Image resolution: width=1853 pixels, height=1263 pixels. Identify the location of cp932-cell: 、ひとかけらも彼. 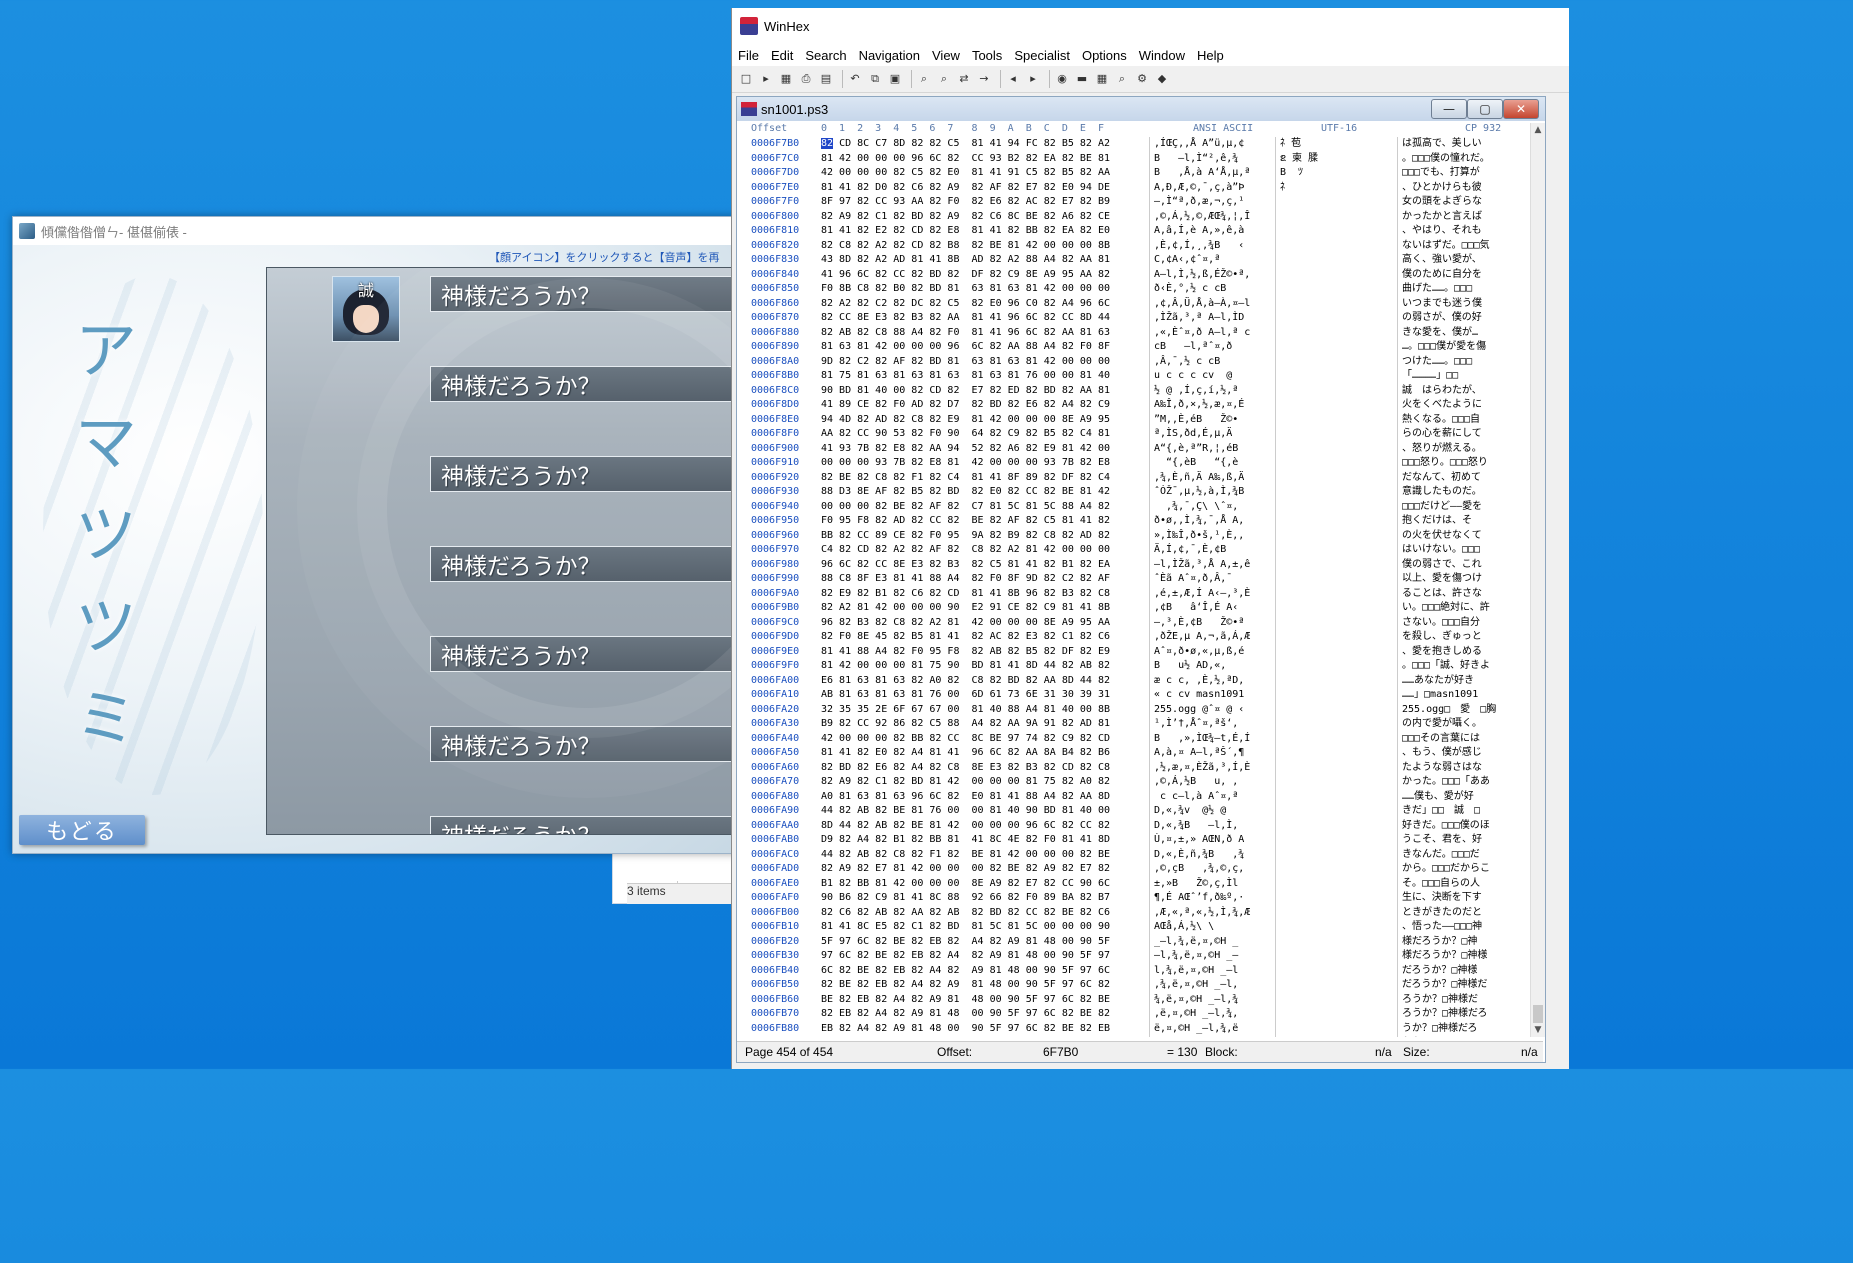
(1462, 187).